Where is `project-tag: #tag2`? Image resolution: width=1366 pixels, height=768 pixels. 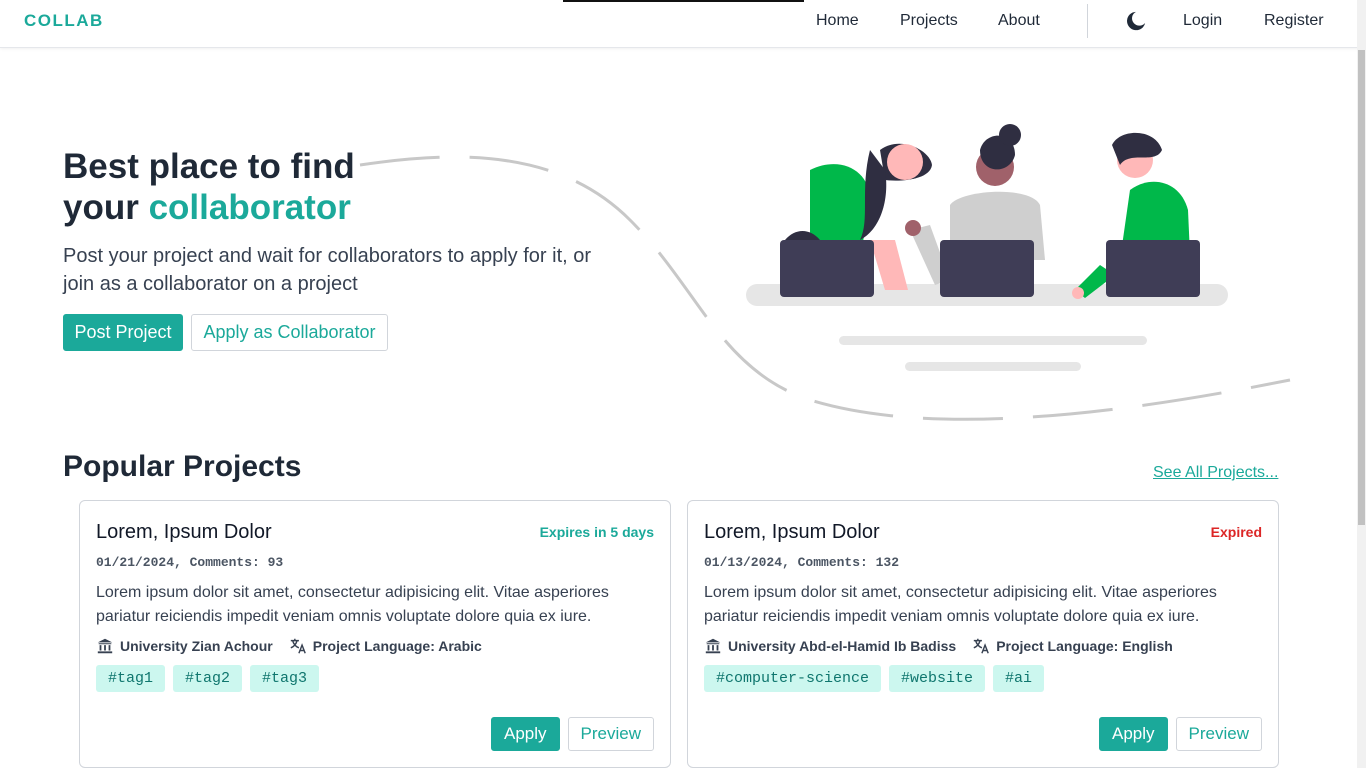 project-tag: #tag2 is located at coordinates (208, 678).